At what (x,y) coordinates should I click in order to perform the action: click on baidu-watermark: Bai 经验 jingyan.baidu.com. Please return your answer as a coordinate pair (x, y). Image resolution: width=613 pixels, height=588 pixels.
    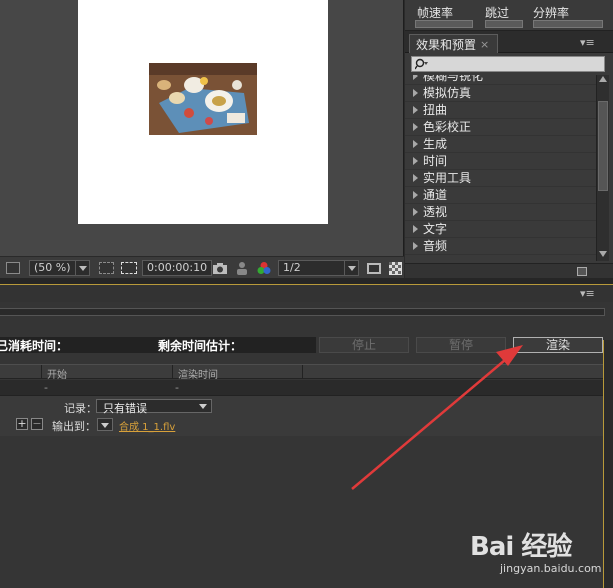
    Looking at the image, I should click on (540, 550).